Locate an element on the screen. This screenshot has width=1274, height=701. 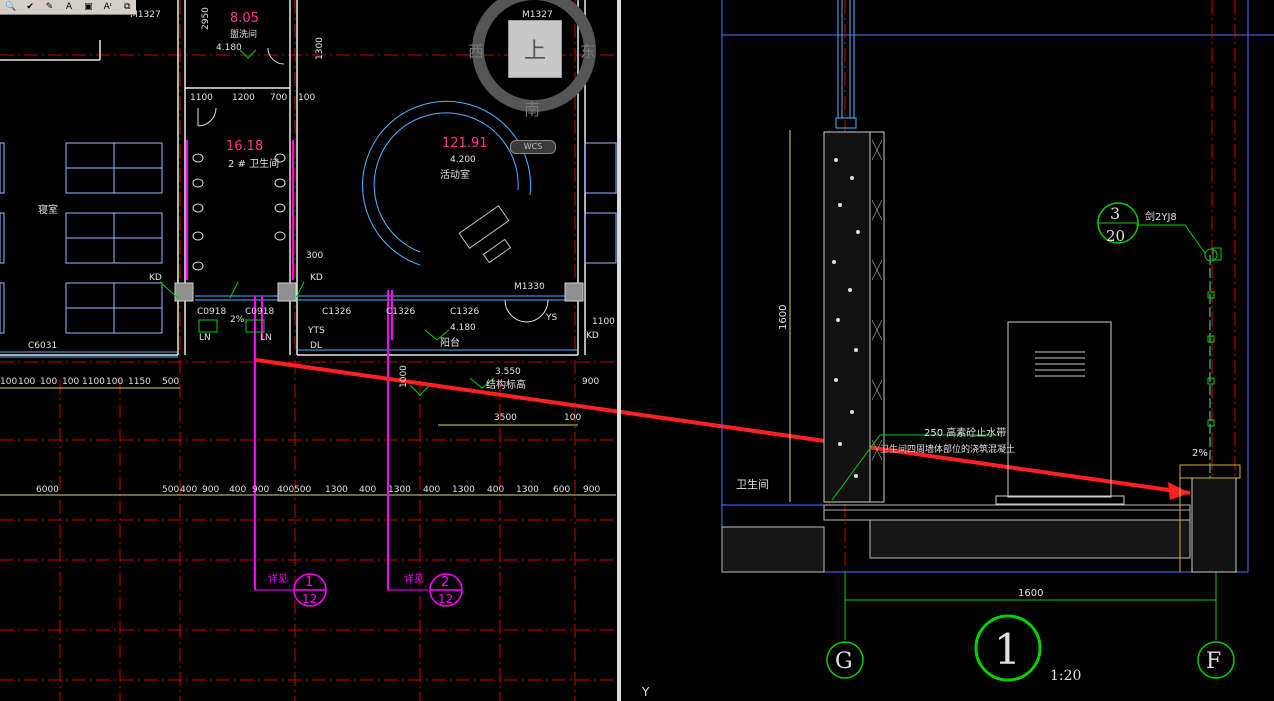
navcube-east: 东 is located at coordinates (588, 51).